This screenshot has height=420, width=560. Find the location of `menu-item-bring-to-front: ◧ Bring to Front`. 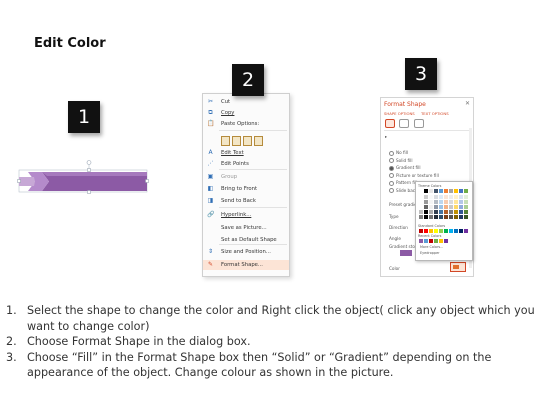

menu-item-bring-to-front: ◧ Bring to Front is located at coordinates (246, 189).